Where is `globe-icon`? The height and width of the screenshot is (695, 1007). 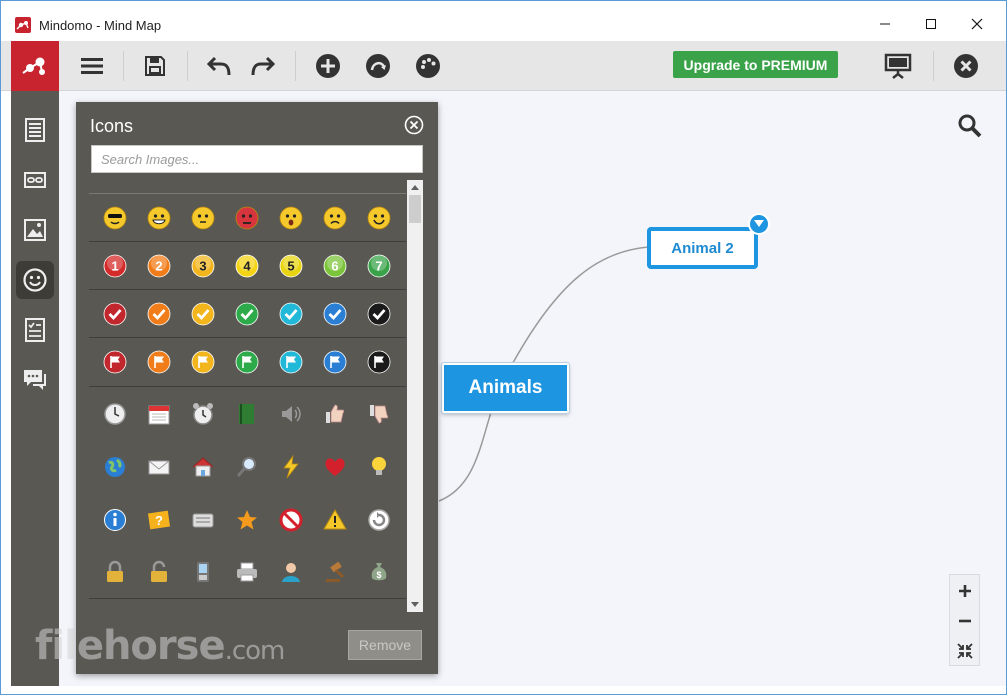 globe-icon is located at coordinates (115, 466).